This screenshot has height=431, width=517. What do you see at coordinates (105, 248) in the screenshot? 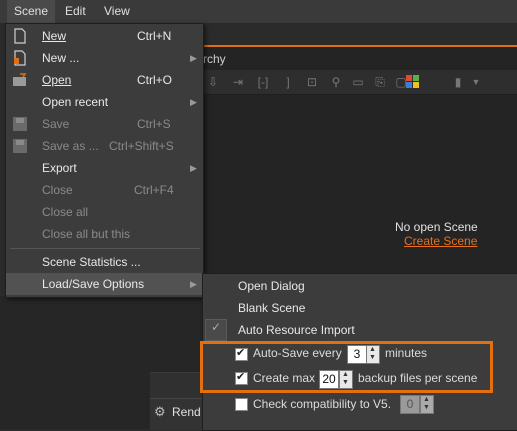
I see `menu-separator` at bounding box center [105, 248].